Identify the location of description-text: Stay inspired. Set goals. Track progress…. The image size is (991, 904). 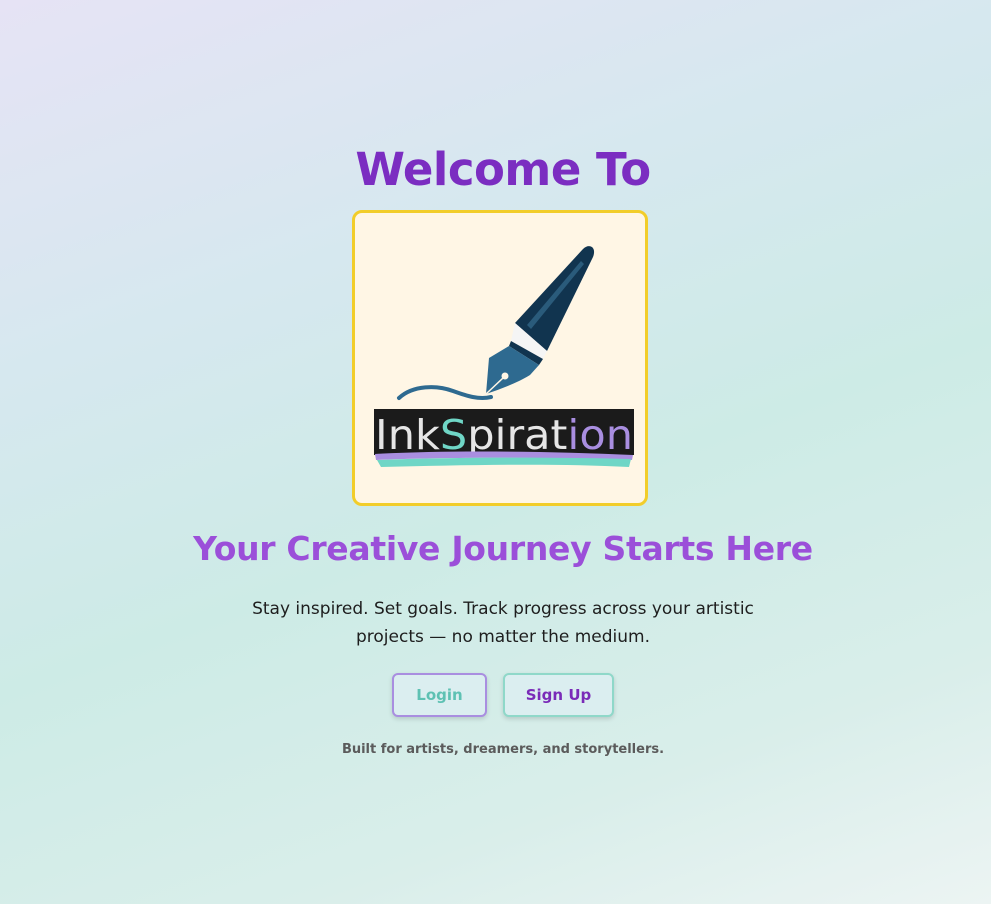
(503, 623).